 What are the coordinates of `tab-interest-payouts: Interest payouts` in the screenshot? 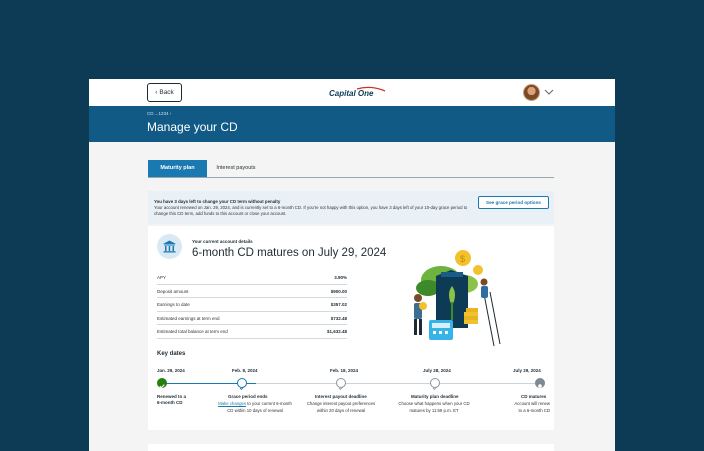 It's located at (236, 168).